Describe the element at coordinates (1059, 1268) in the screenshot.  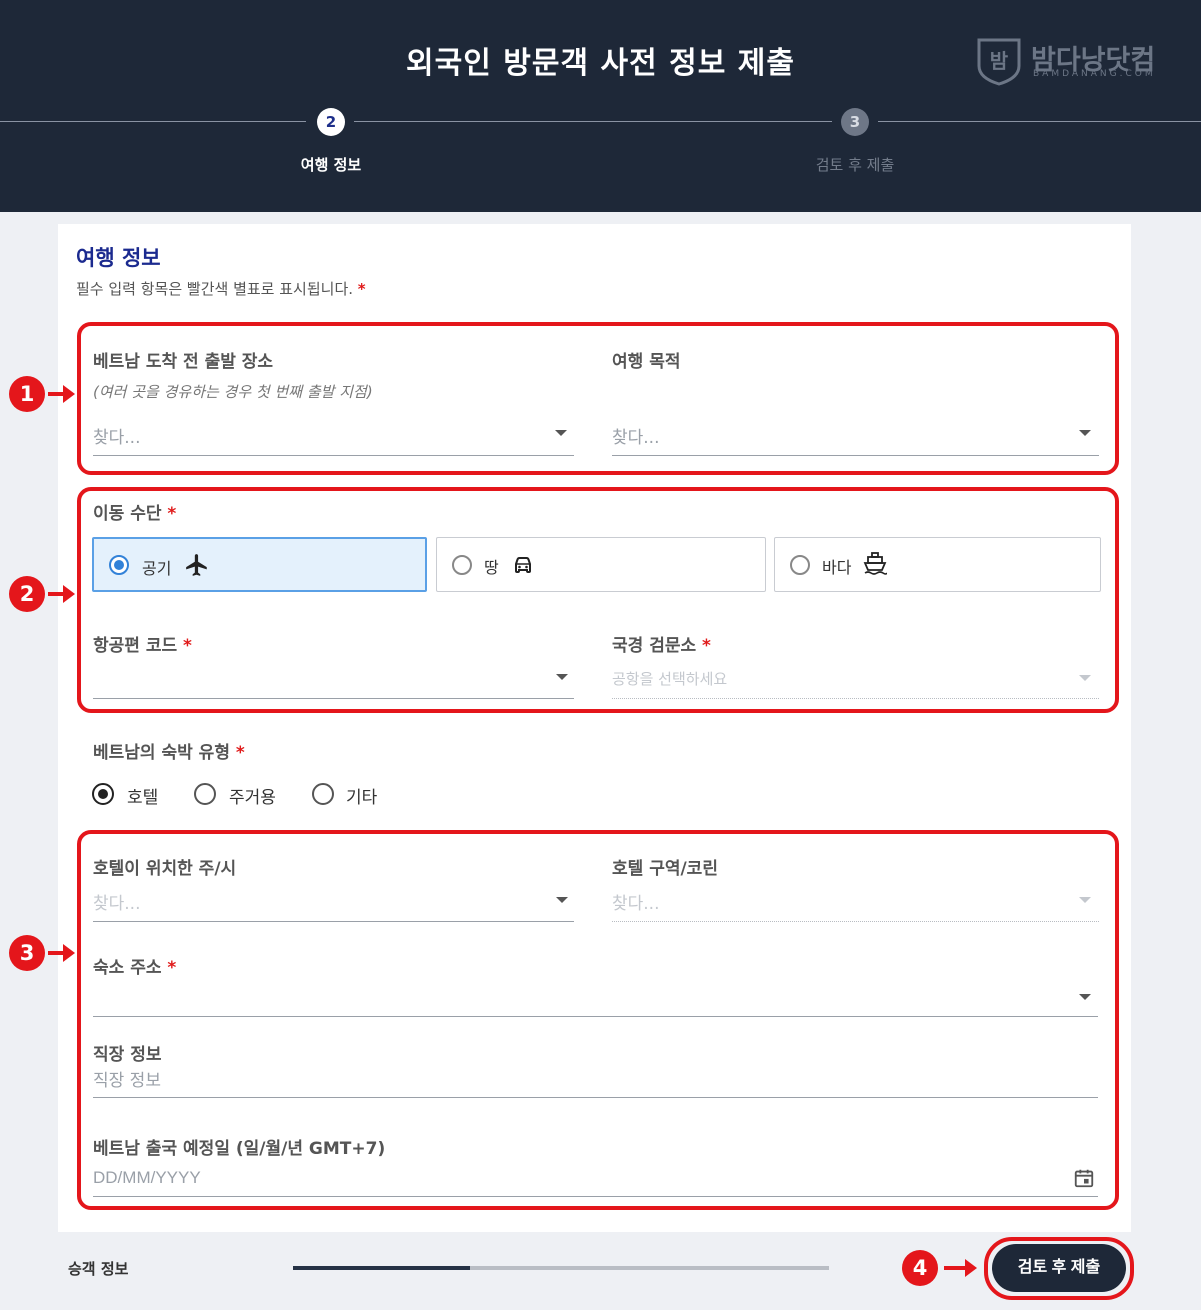
I see `review-submit-button: 검토 후 제출` at that location.